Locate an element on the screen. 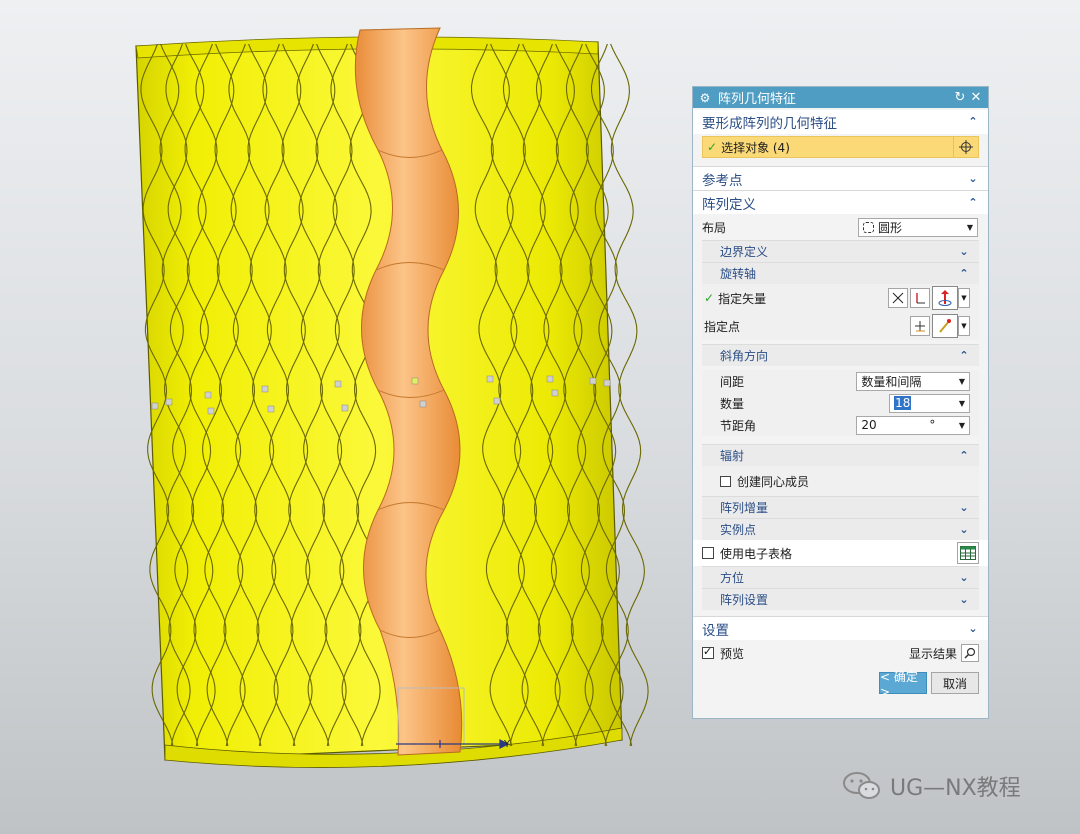 The image size is (1080, 834). instance-point-title: 实例点 is located at coordinates (738, 530).